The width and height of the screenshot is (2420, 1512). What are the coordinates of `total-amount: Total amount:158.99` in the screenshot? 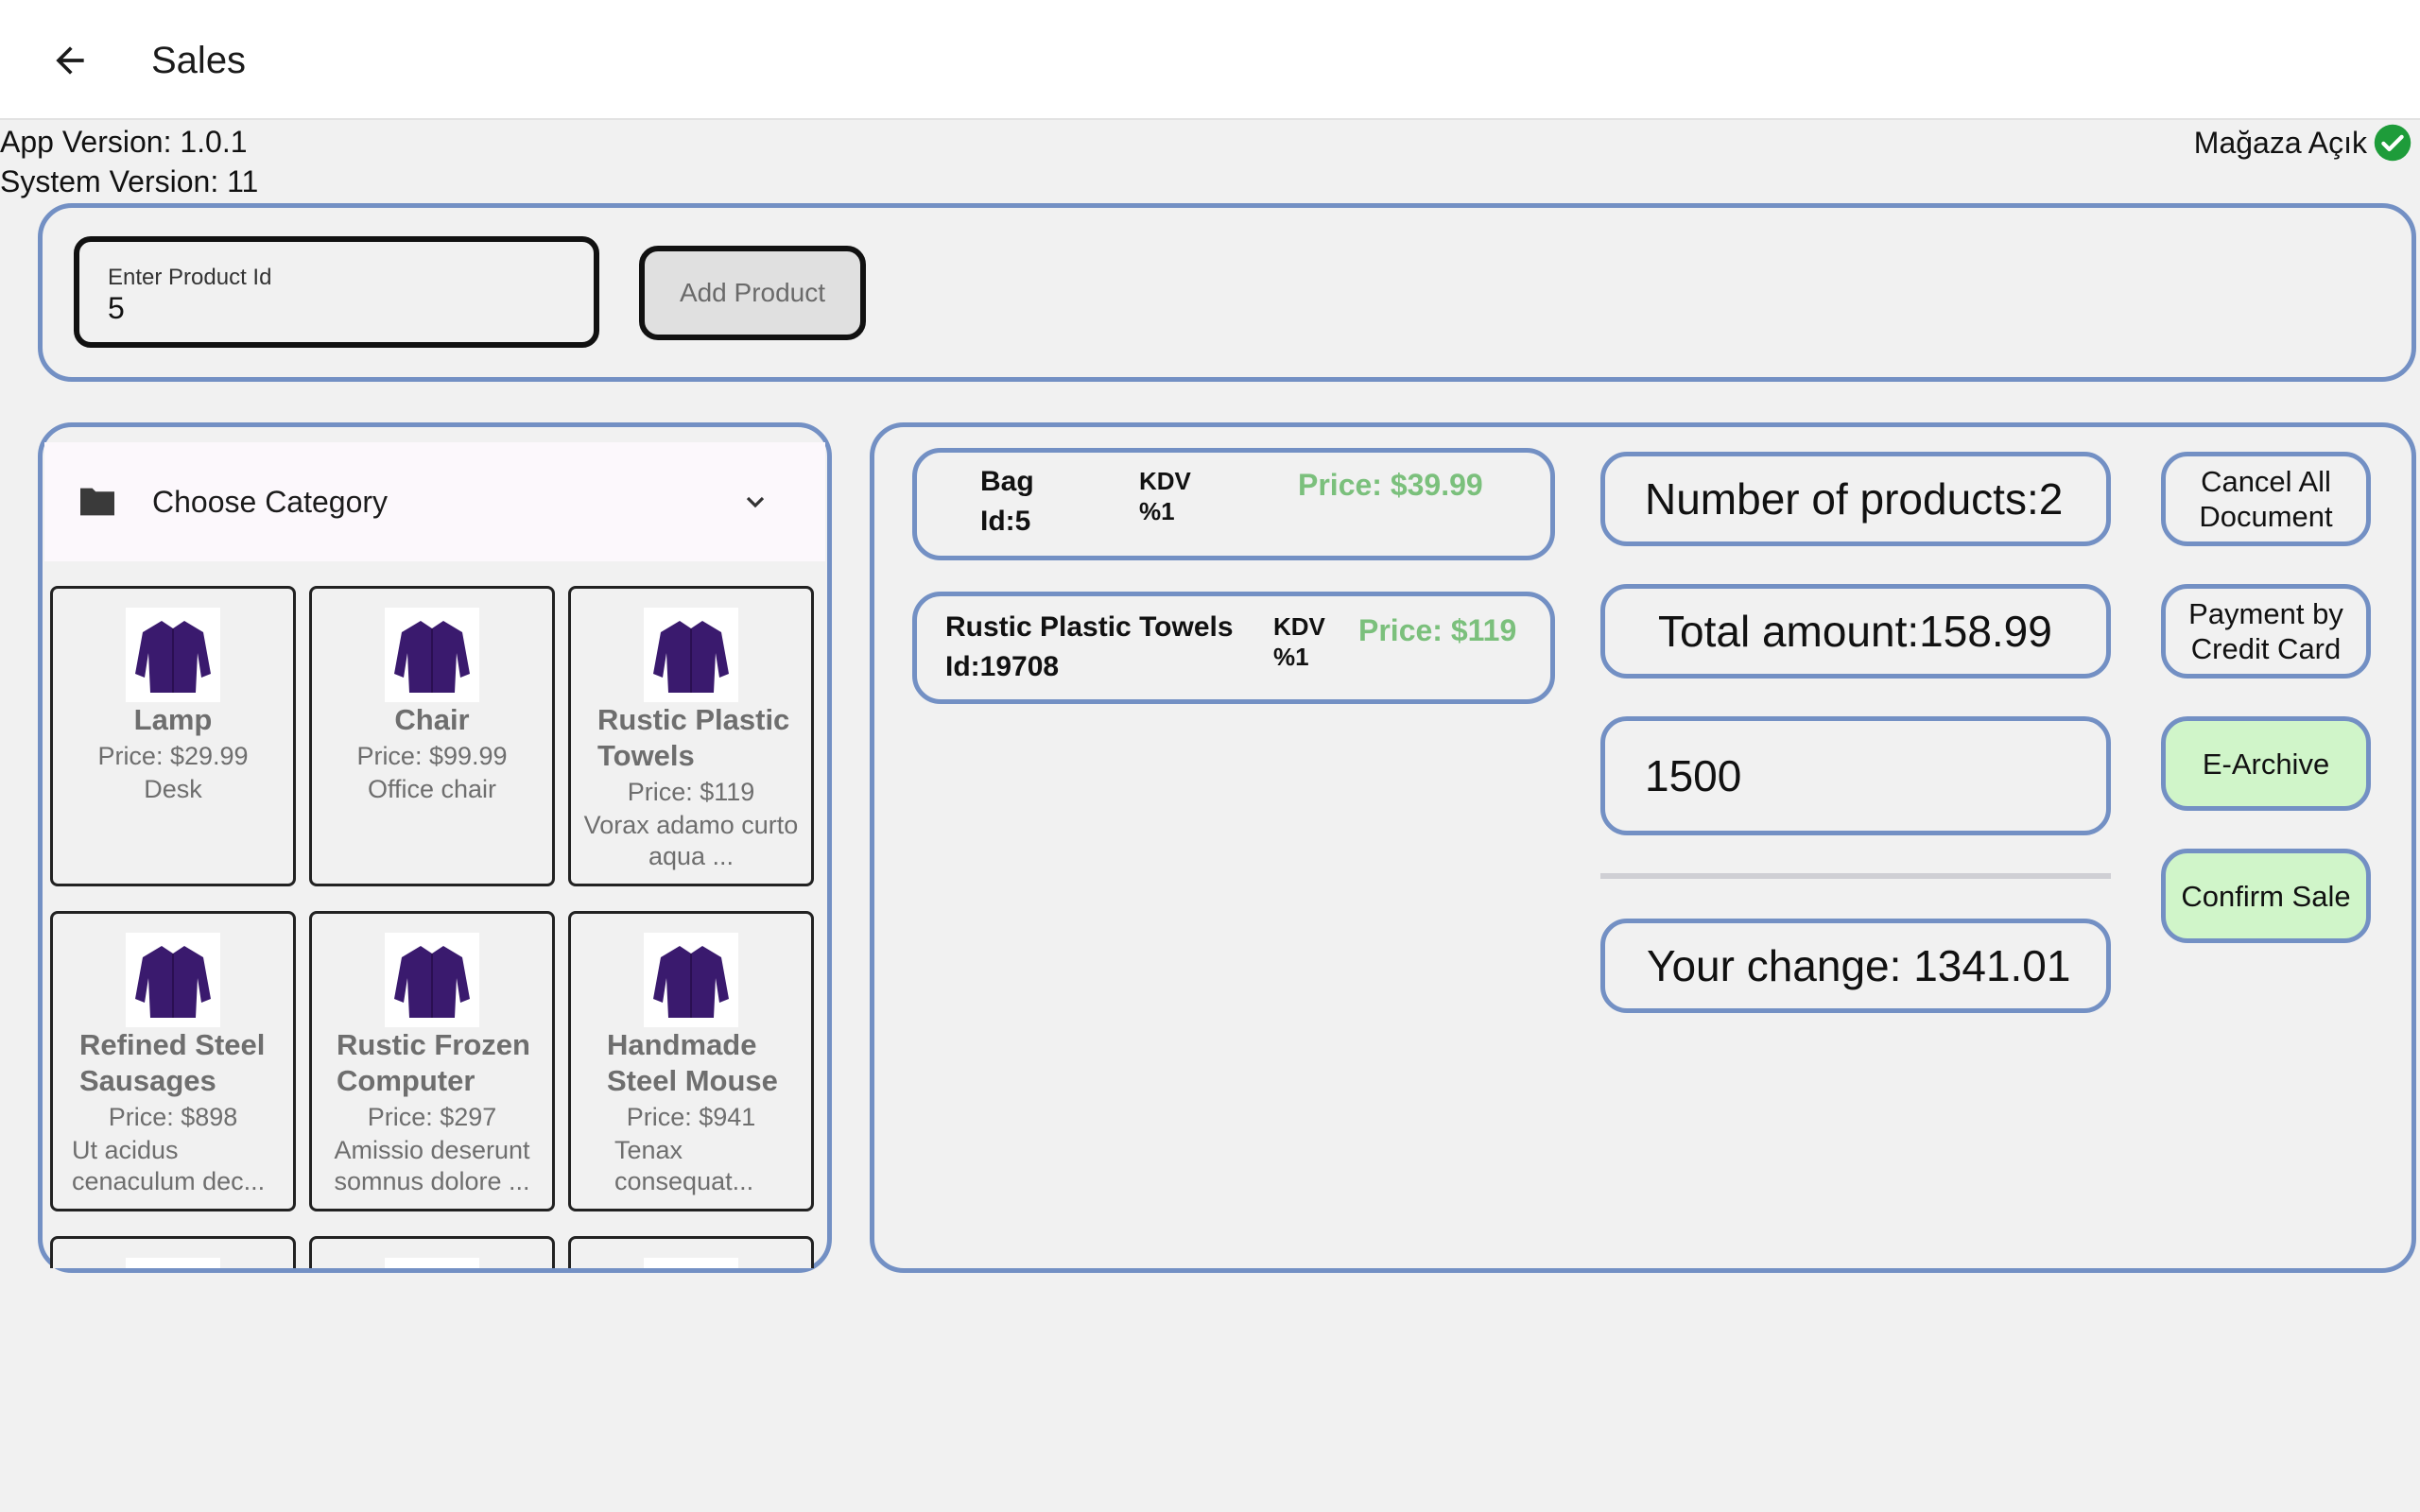 It's located at (1855, 631).